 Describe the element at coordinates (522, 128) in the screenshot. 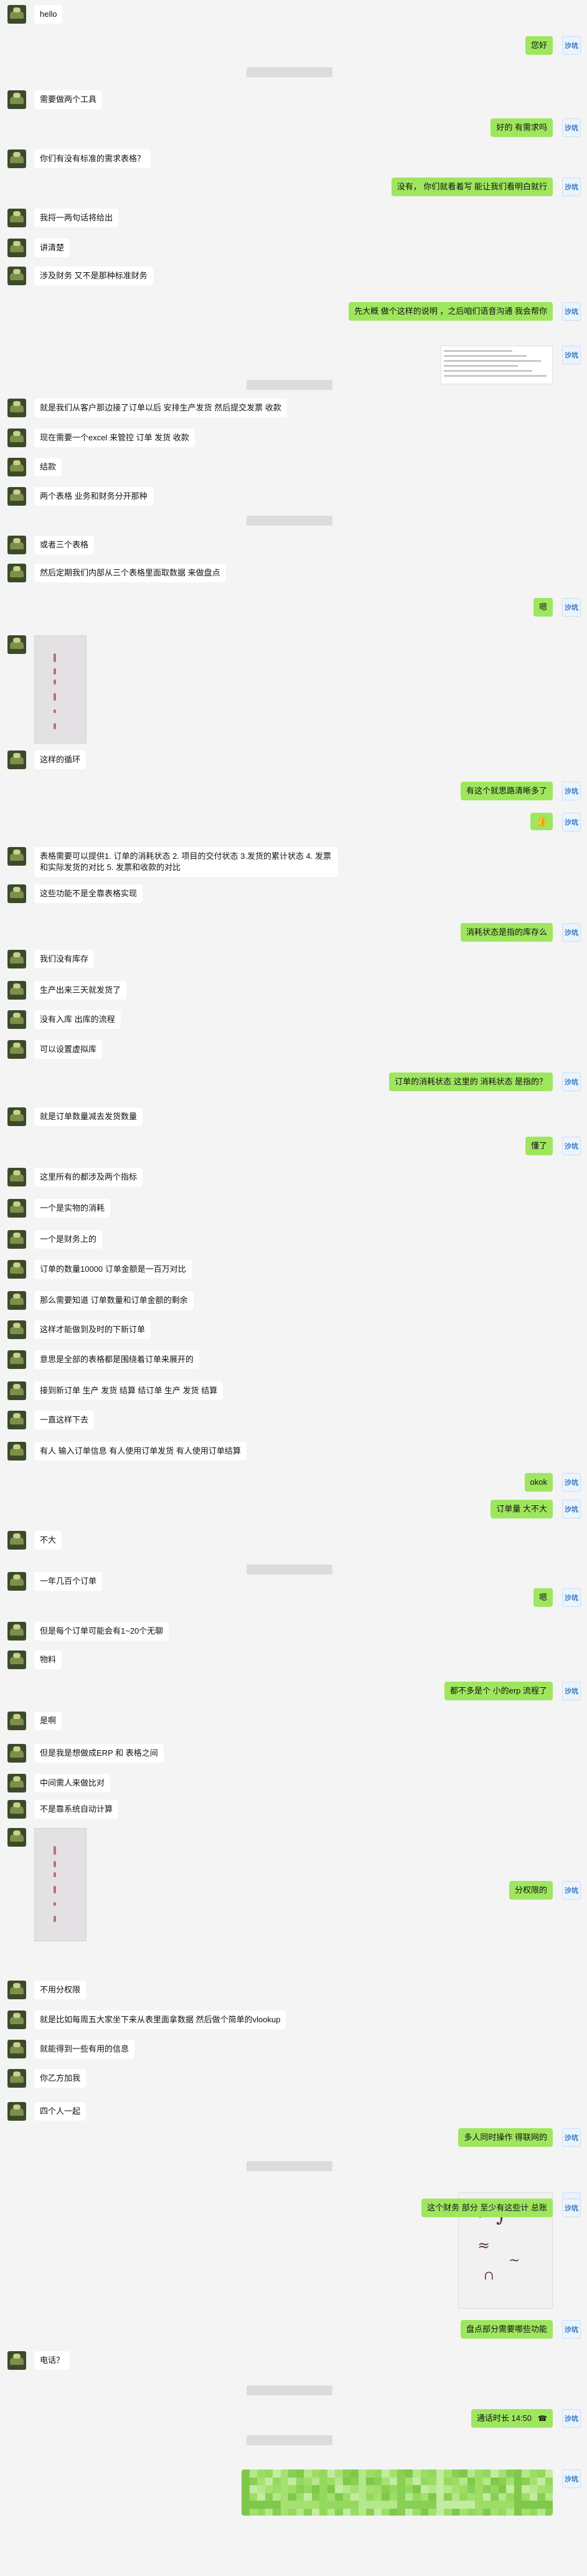

I see `message-bubble: 好的 有需求吗` at that location.